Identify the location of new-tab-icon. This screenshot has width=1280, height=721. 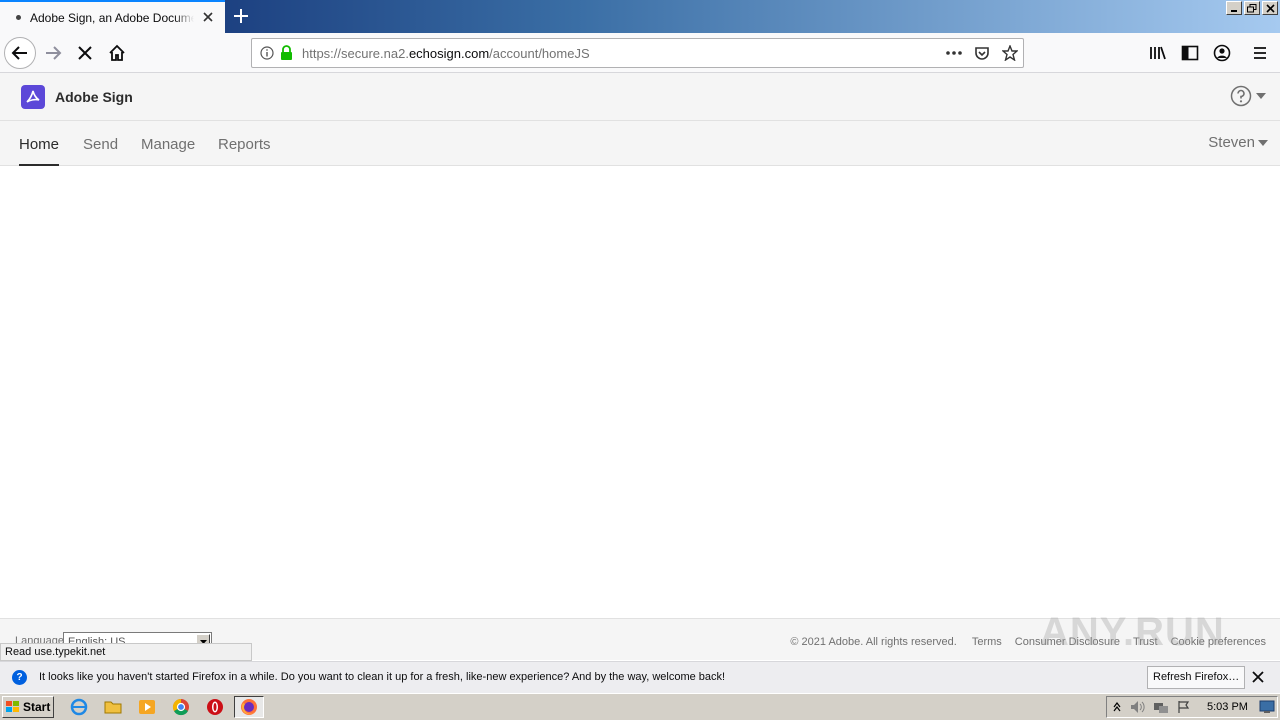
(241, 16).